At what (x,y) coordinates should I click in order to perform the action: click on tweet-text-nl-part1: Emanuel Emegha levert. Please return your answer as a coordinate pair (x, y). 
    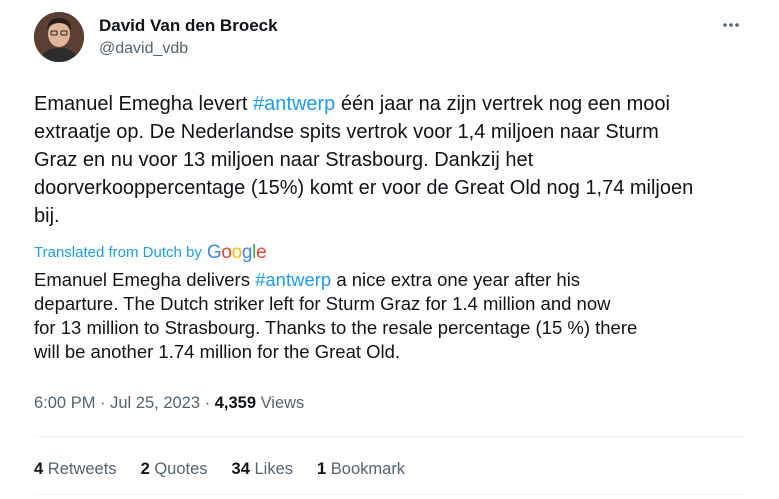
    Looking at the image, I should click on (144, 104).